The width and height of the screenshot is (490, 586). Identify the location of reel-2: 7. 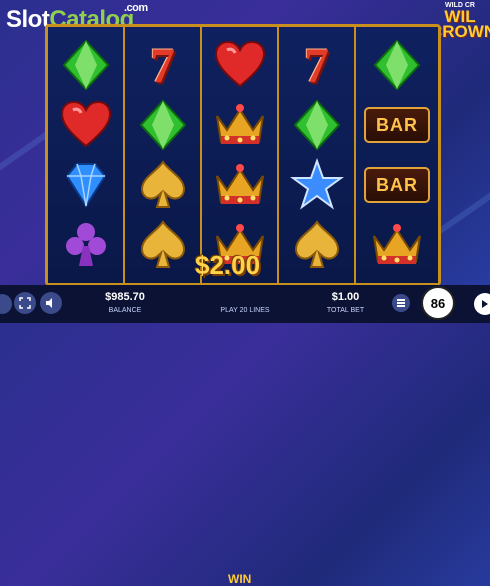
(163, 155).